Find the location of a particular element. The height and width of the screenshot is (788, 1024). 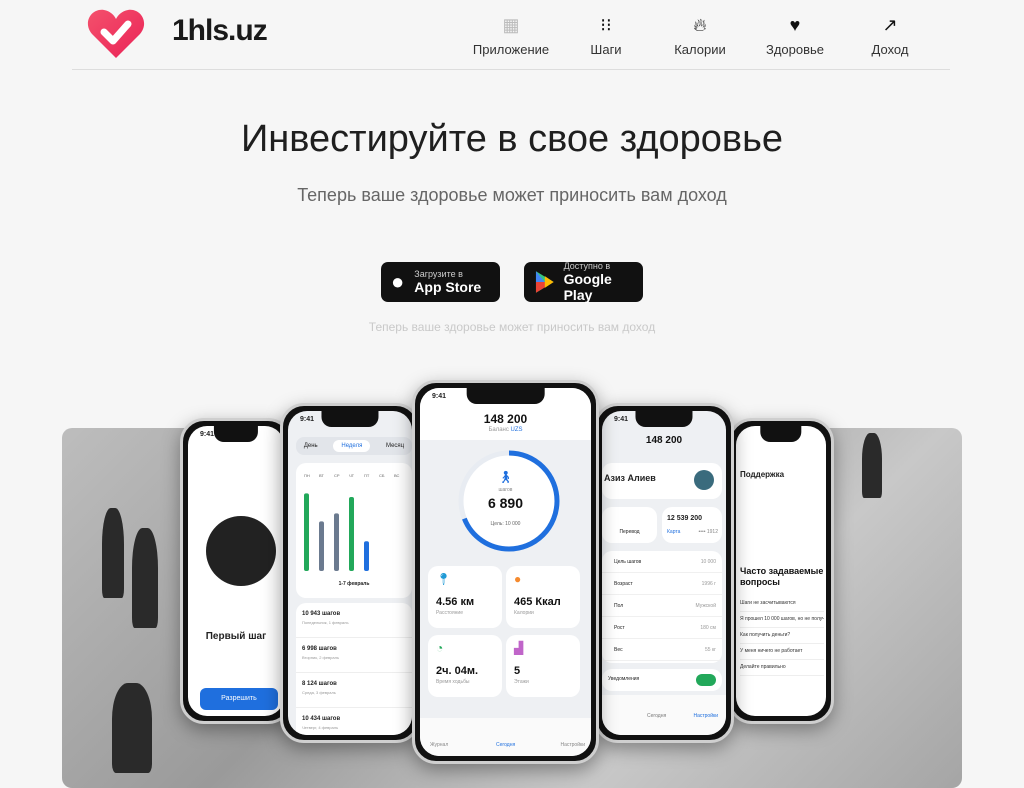

row-label: Цель шагов is located at coordinates (628, 561).